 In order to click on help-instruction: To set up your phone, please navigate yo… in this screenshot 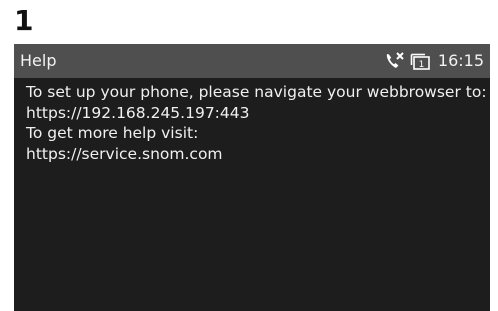, I will do `click(256, 92)`.